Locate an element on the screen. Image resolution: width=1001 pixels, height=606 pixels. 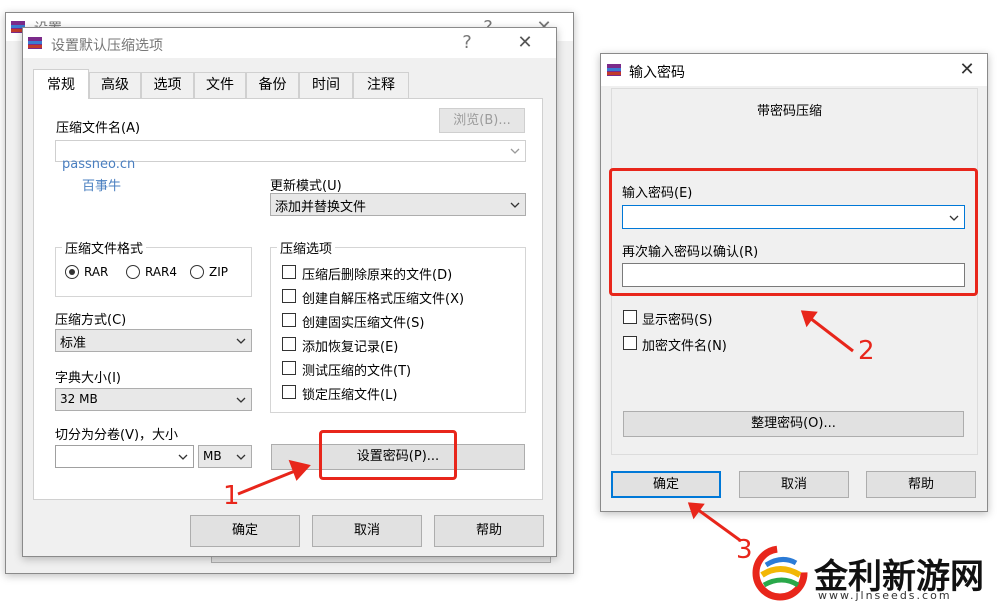
annotation-number-2: 2 is located at coordinates (866, 351).